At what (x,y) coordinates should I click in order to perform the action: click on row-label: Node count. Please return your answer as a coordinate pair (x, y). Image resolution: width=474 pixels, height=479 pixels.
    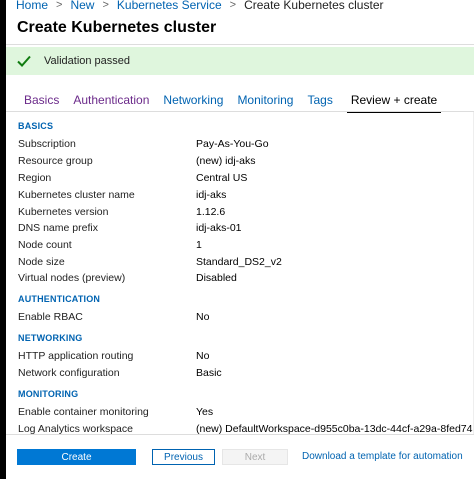
    Looking at the image, I should click on (45, 245).